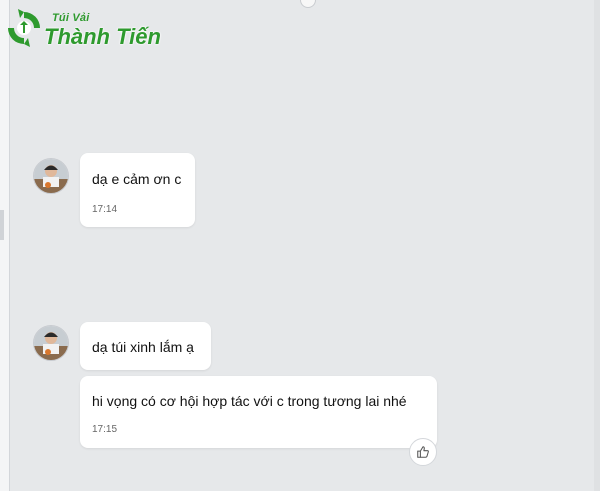 Image resolution: width=600 pixels, height=491 pixels. Describe the element at coordinates (102, 36) in the screenshot. I see `logo-brand-name: Thành Tiến` at that location.